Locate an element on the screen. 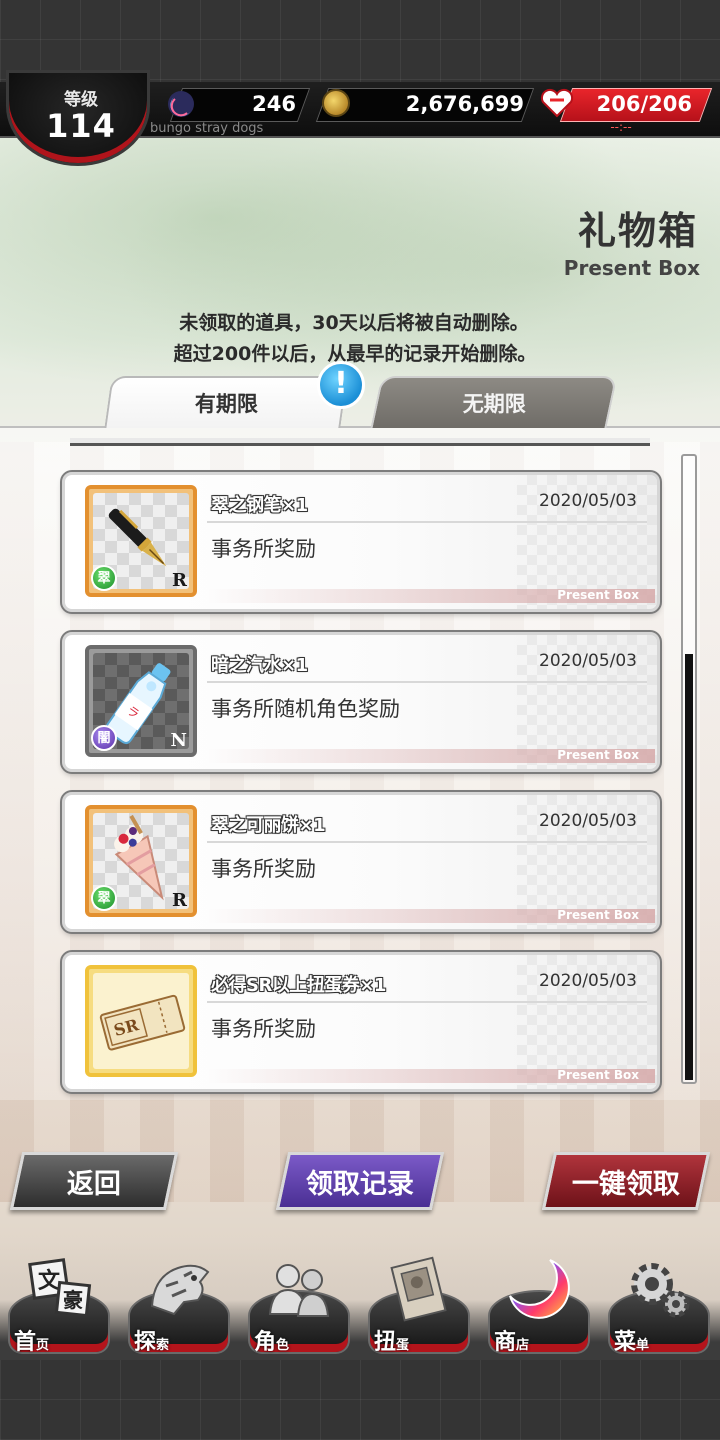  notice-line-2: 超过200件以后，从最早的记录开始删除。 is located at coordinates (355, 354).